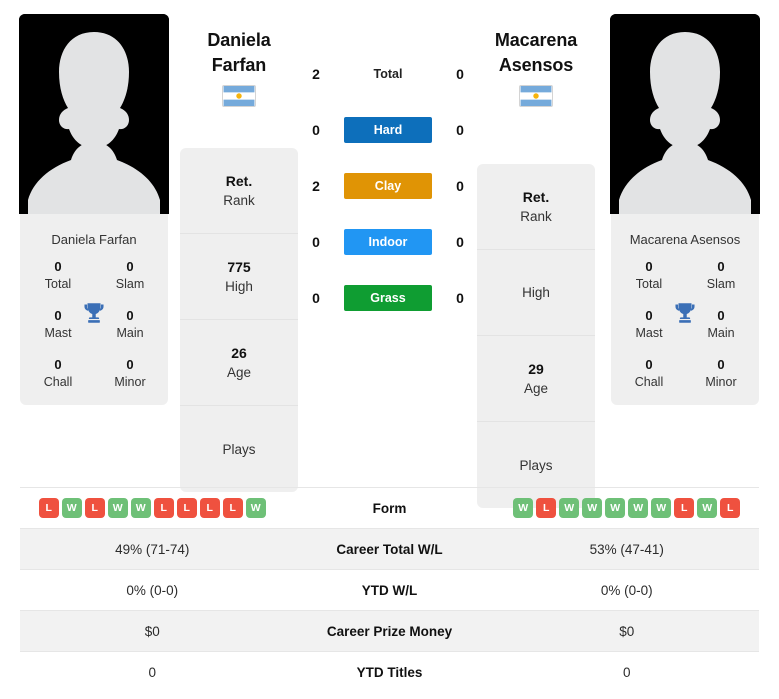 The height and width of the screenshot is (699, 779). Describe the element at coordinates (721, 284) in the screenshot. I see `titles-slam-label-right: Slam` at that location.